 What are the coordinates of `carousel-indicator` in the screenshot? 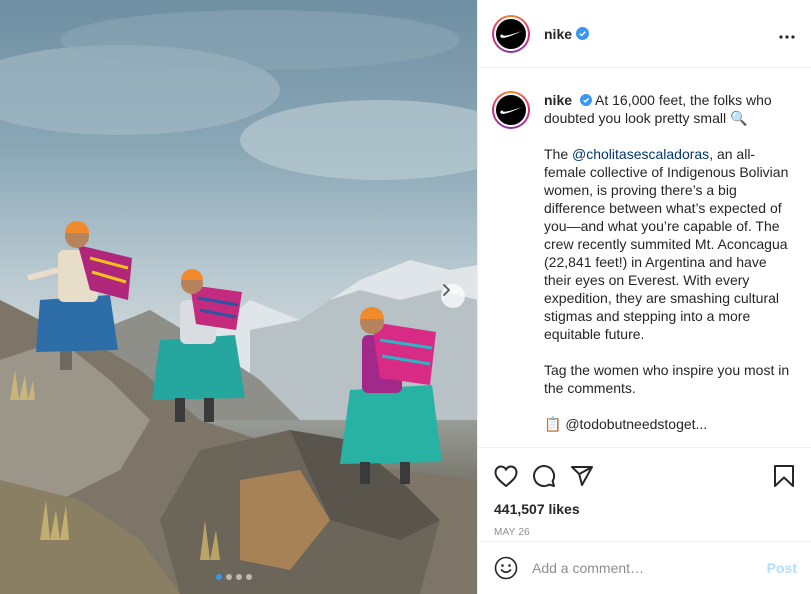 It's located at (234, 577).